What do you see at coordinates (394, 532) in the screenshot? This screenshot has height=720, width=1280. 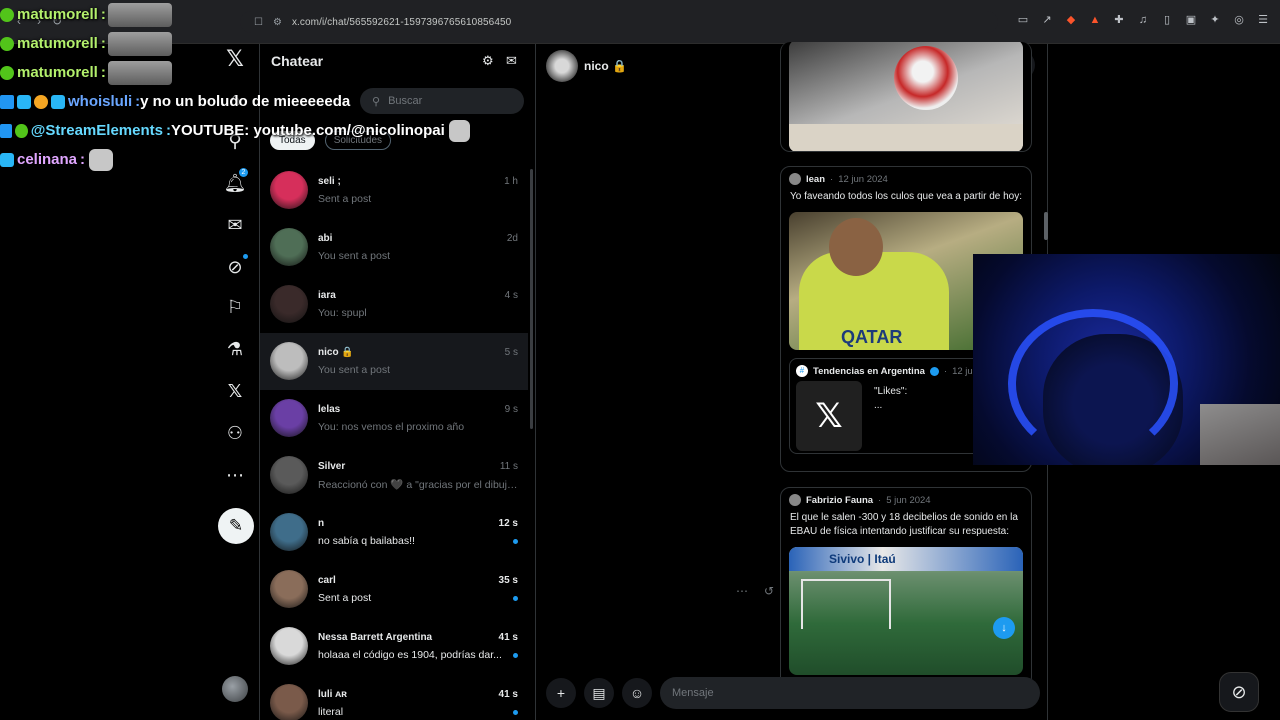 I see `conversation-row: n no sabía q bailabas!! 12 s` at bounding box center [394, 532].